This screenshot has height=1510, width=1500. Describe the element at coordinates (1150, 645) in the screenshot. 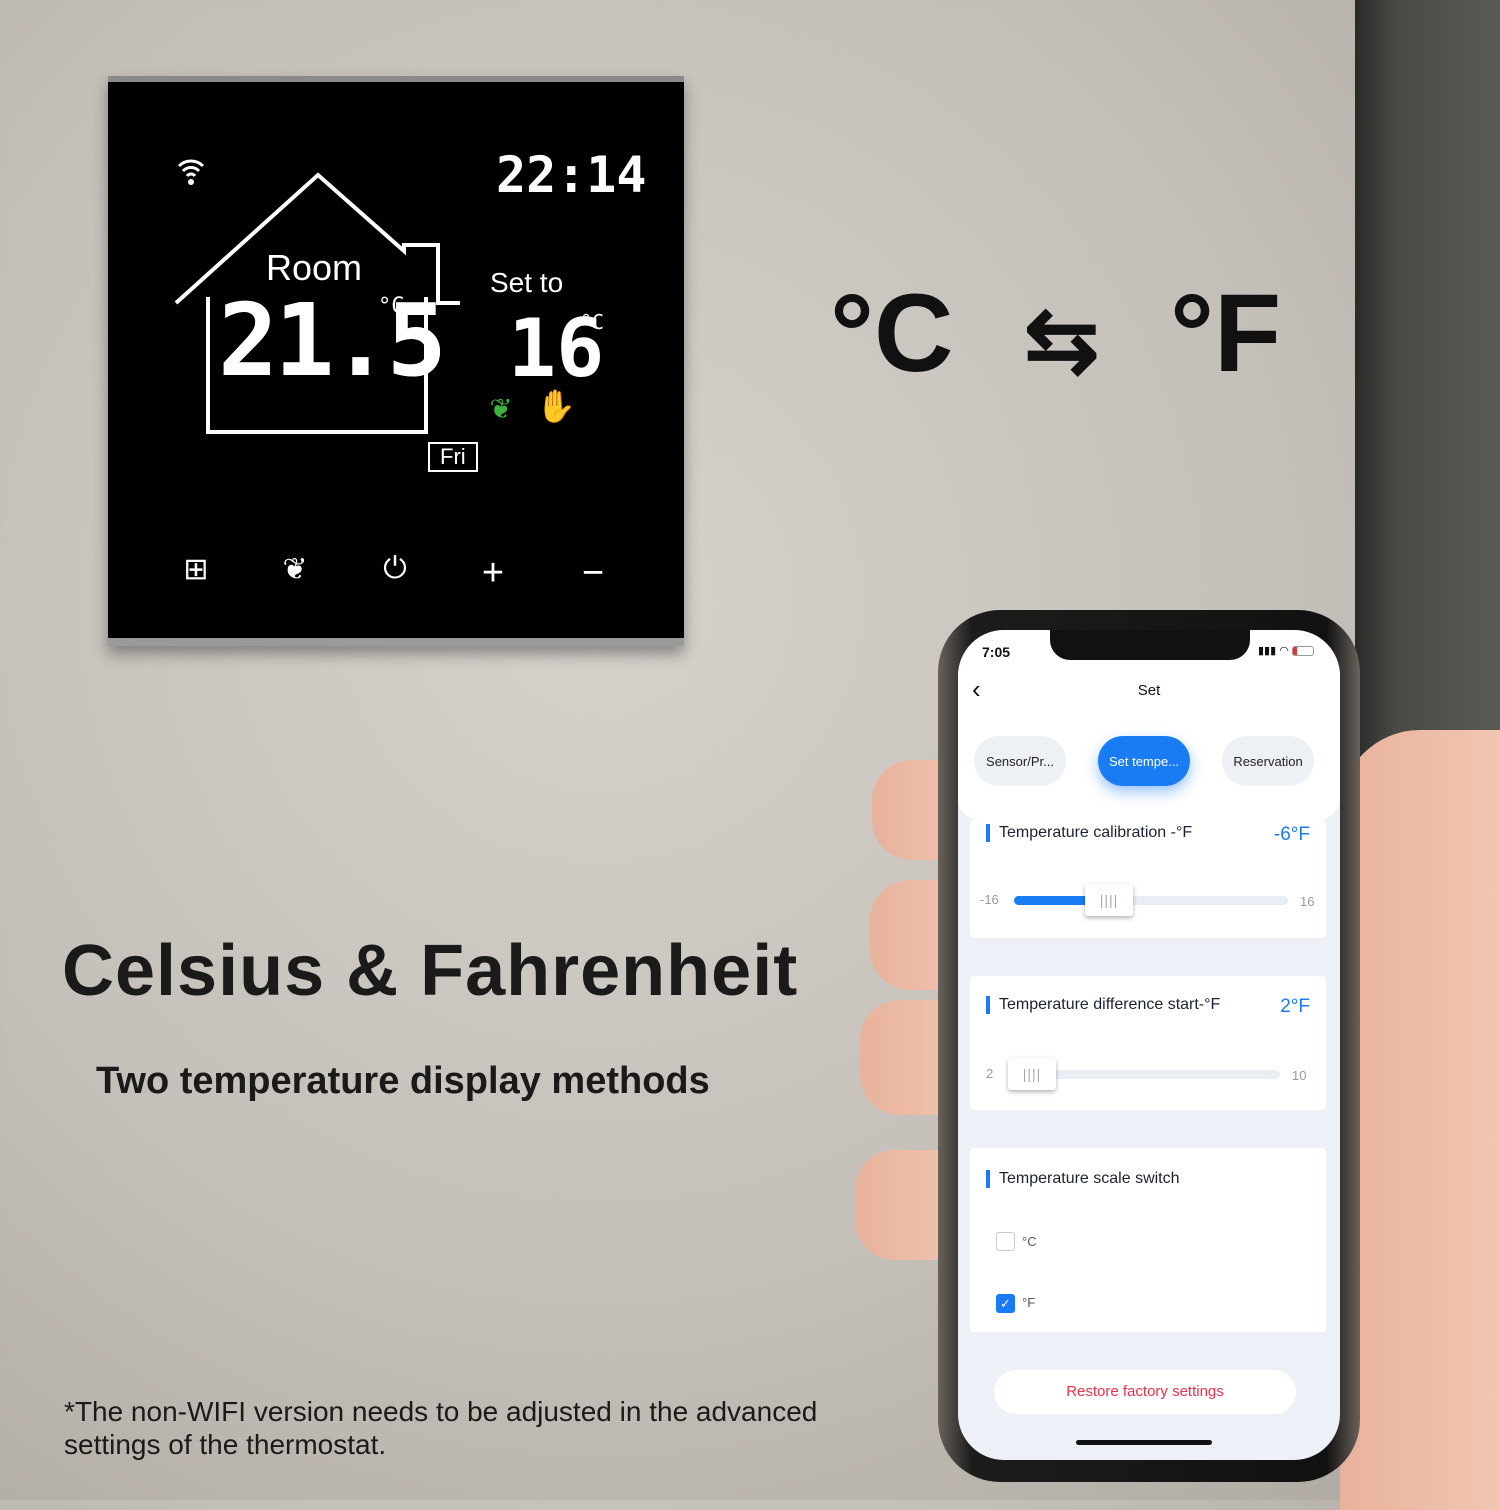

I see `phone-notch` at that location.